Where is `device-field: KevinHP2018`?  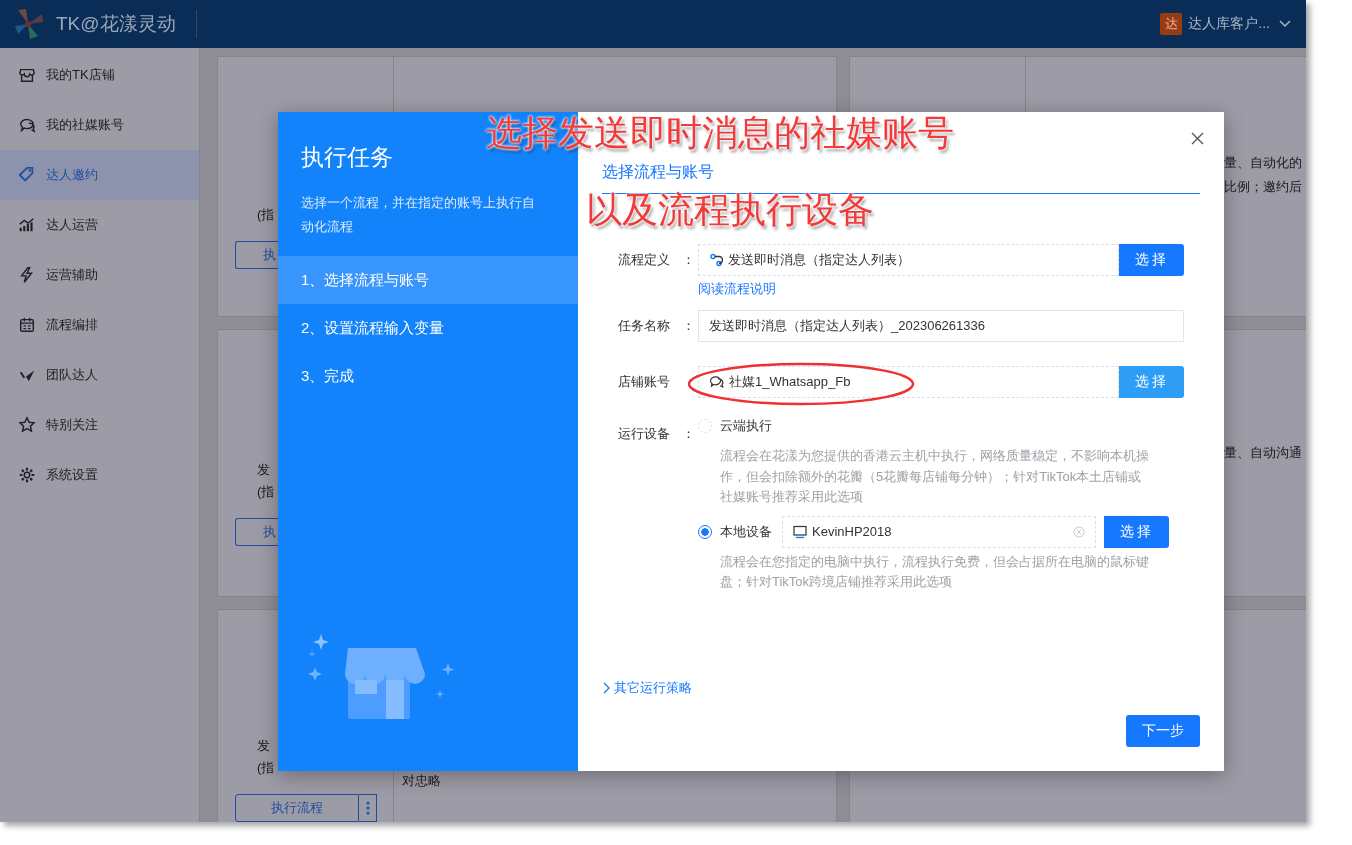
device-field: KevinHP2018 is located at coordinates (939, 531).